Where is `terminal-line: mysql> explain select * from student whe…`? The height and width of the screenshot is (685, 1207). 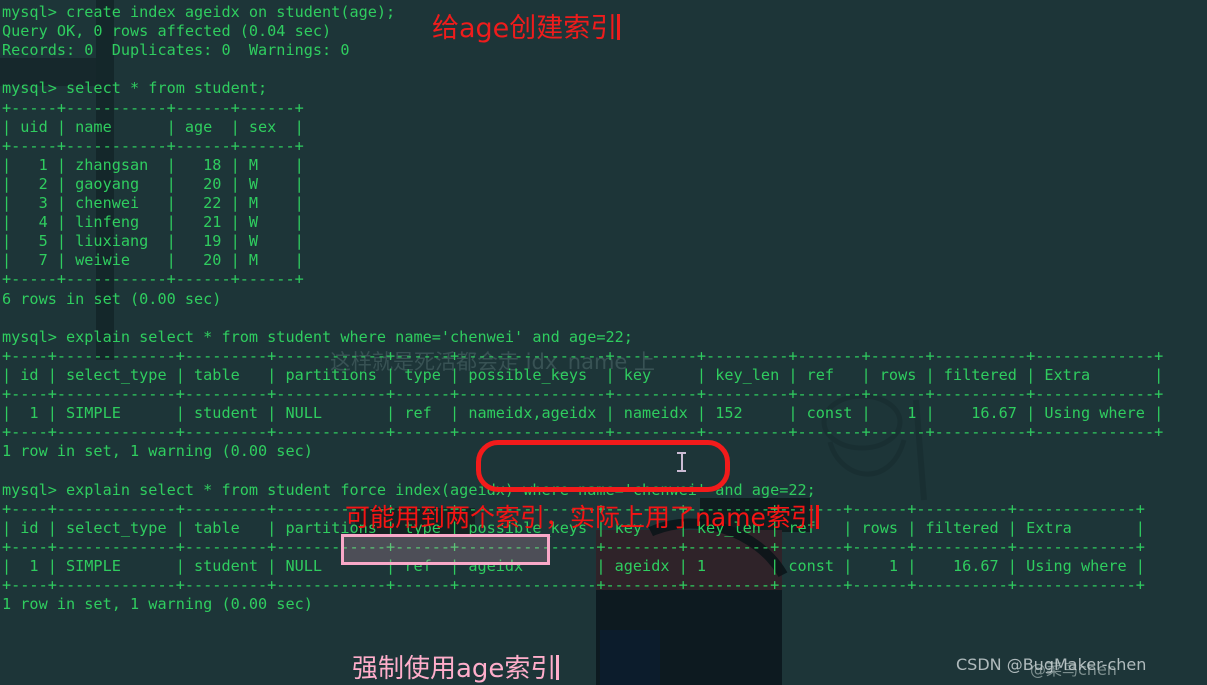 terminal-line: mysql> explain select * from student whe… is located at coordinates (317, 336).